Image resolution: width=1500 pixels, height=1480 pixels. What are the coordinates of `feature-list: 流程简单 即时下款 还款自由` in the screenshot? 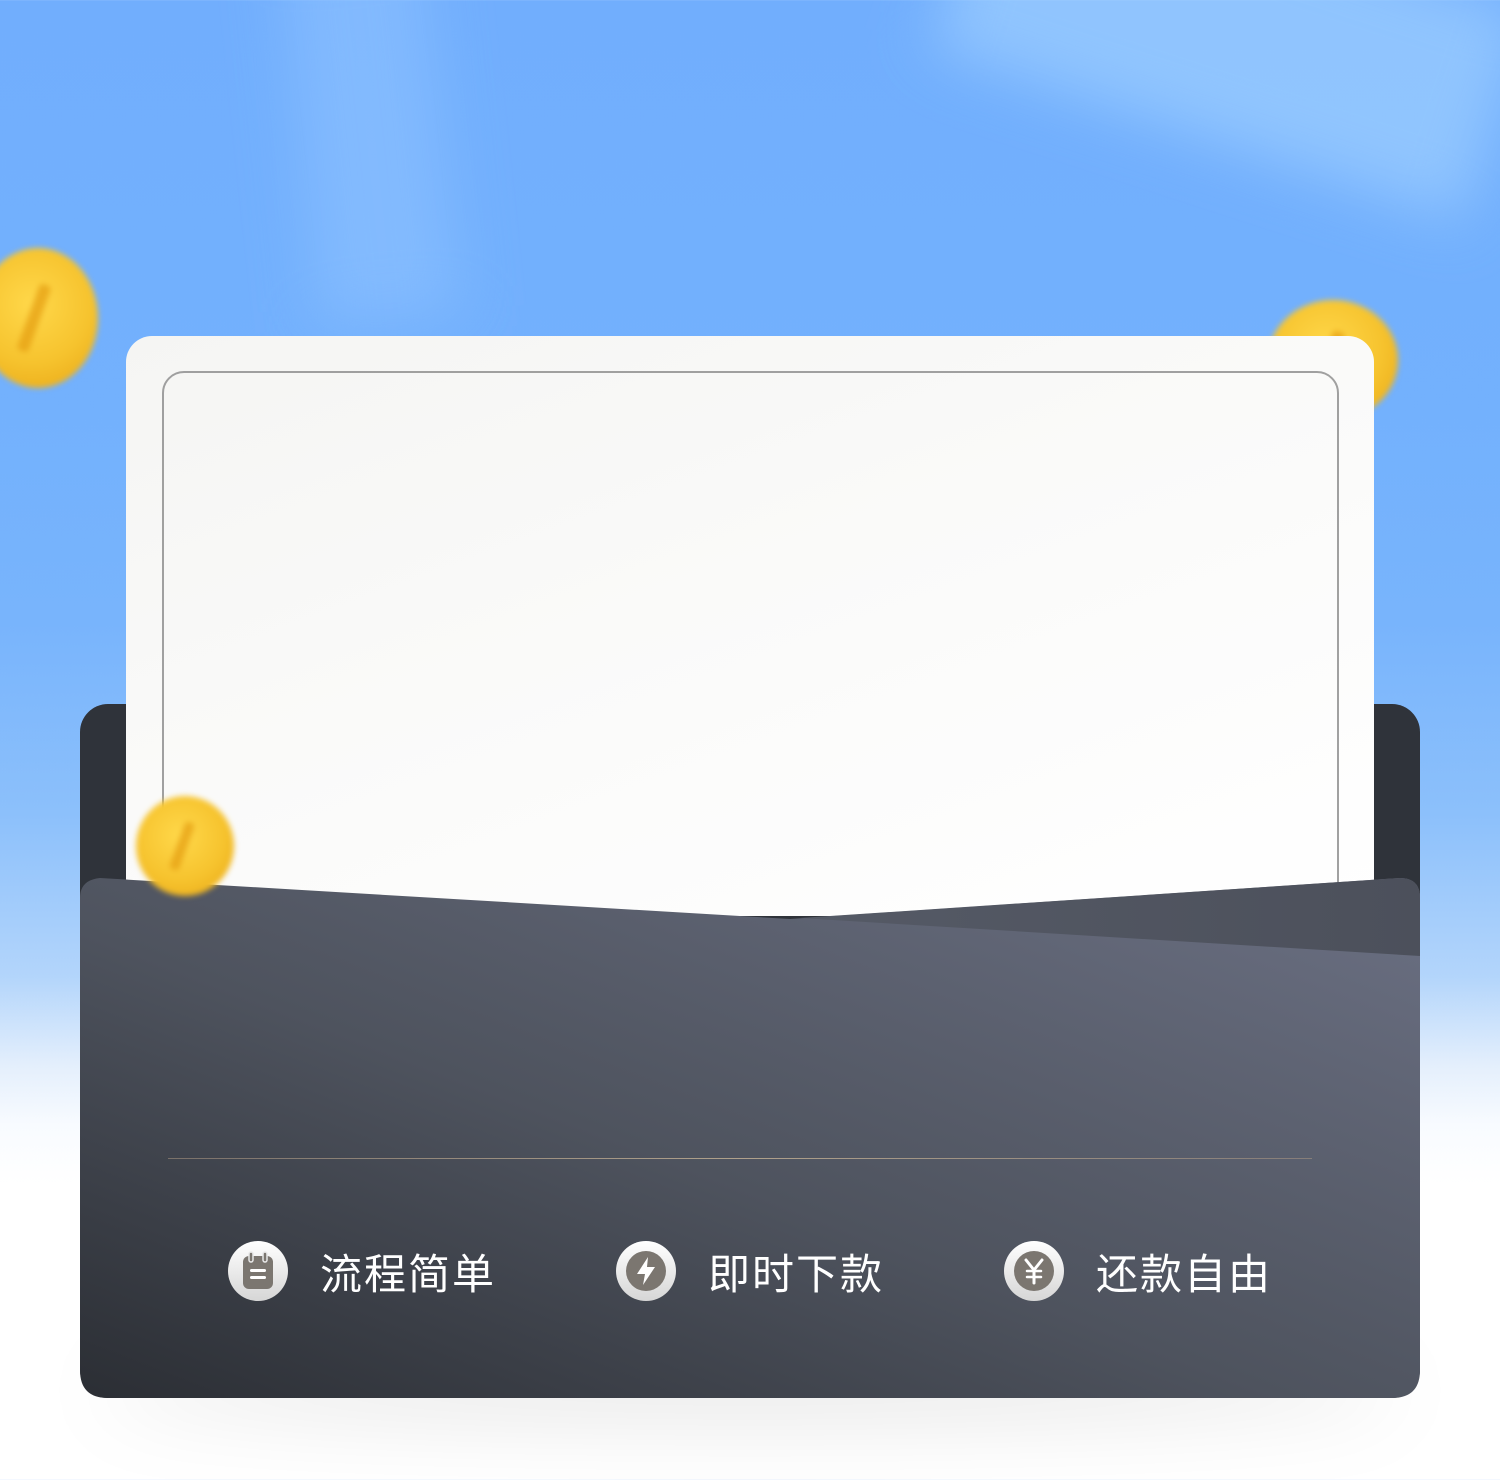 It's located at (750, 1271).